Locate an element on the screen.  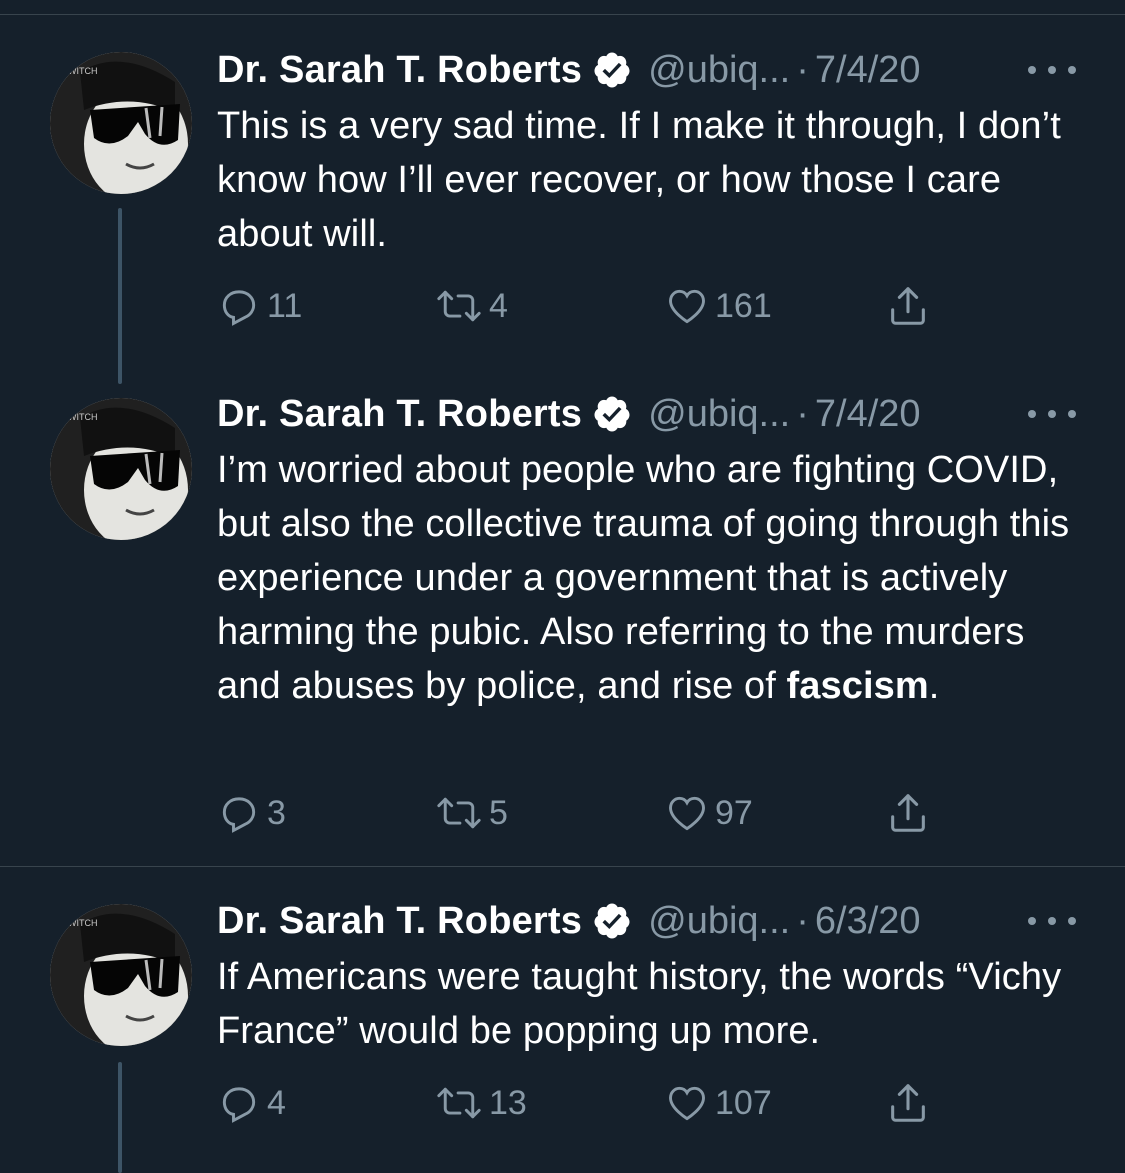
like-button: 161 is located at coordinates (718, 306).